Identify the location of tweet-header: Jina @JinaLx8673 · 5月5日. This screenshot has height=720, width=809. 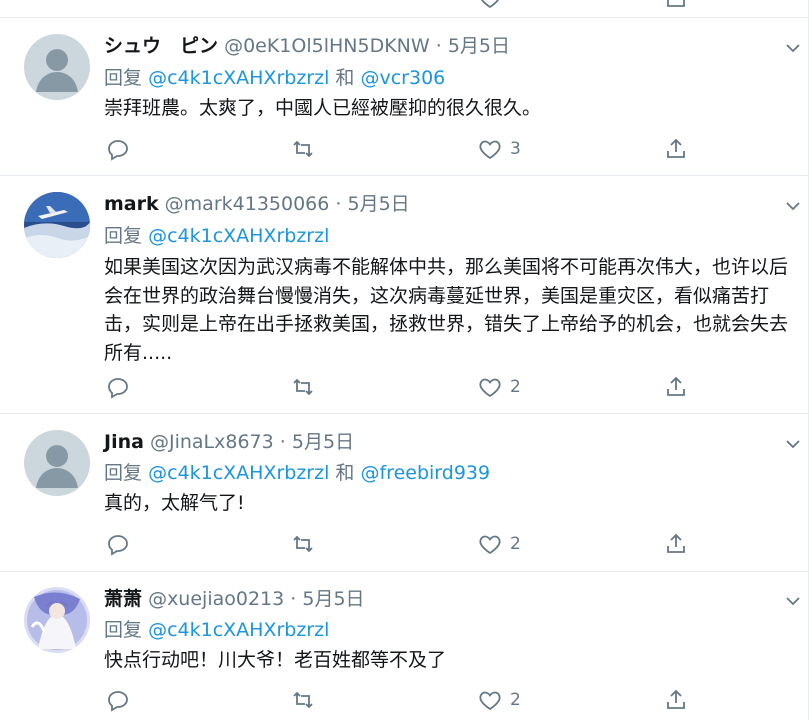
(229, 442).